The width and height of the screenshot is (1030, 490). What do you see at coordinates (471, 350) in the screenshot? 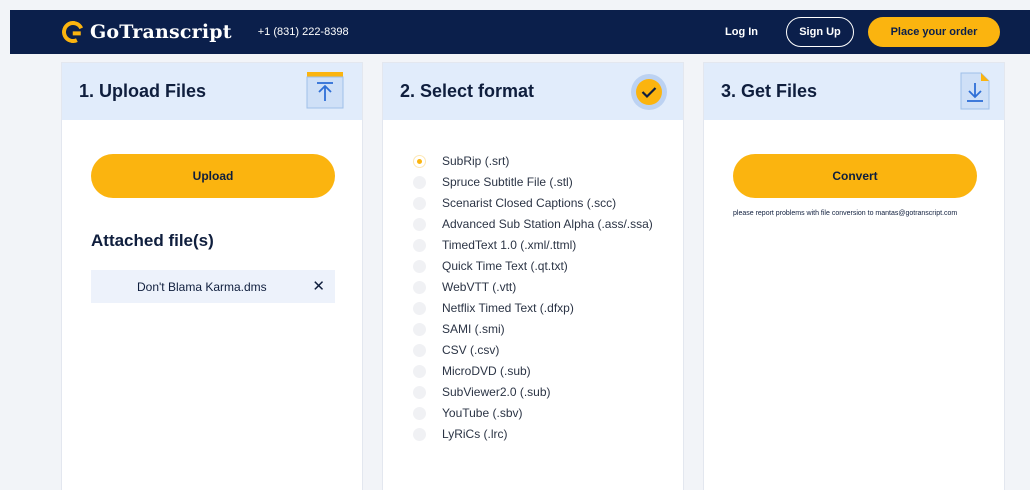
I see `format-label: CSV (.csv)` at bounding box center [471, 350].